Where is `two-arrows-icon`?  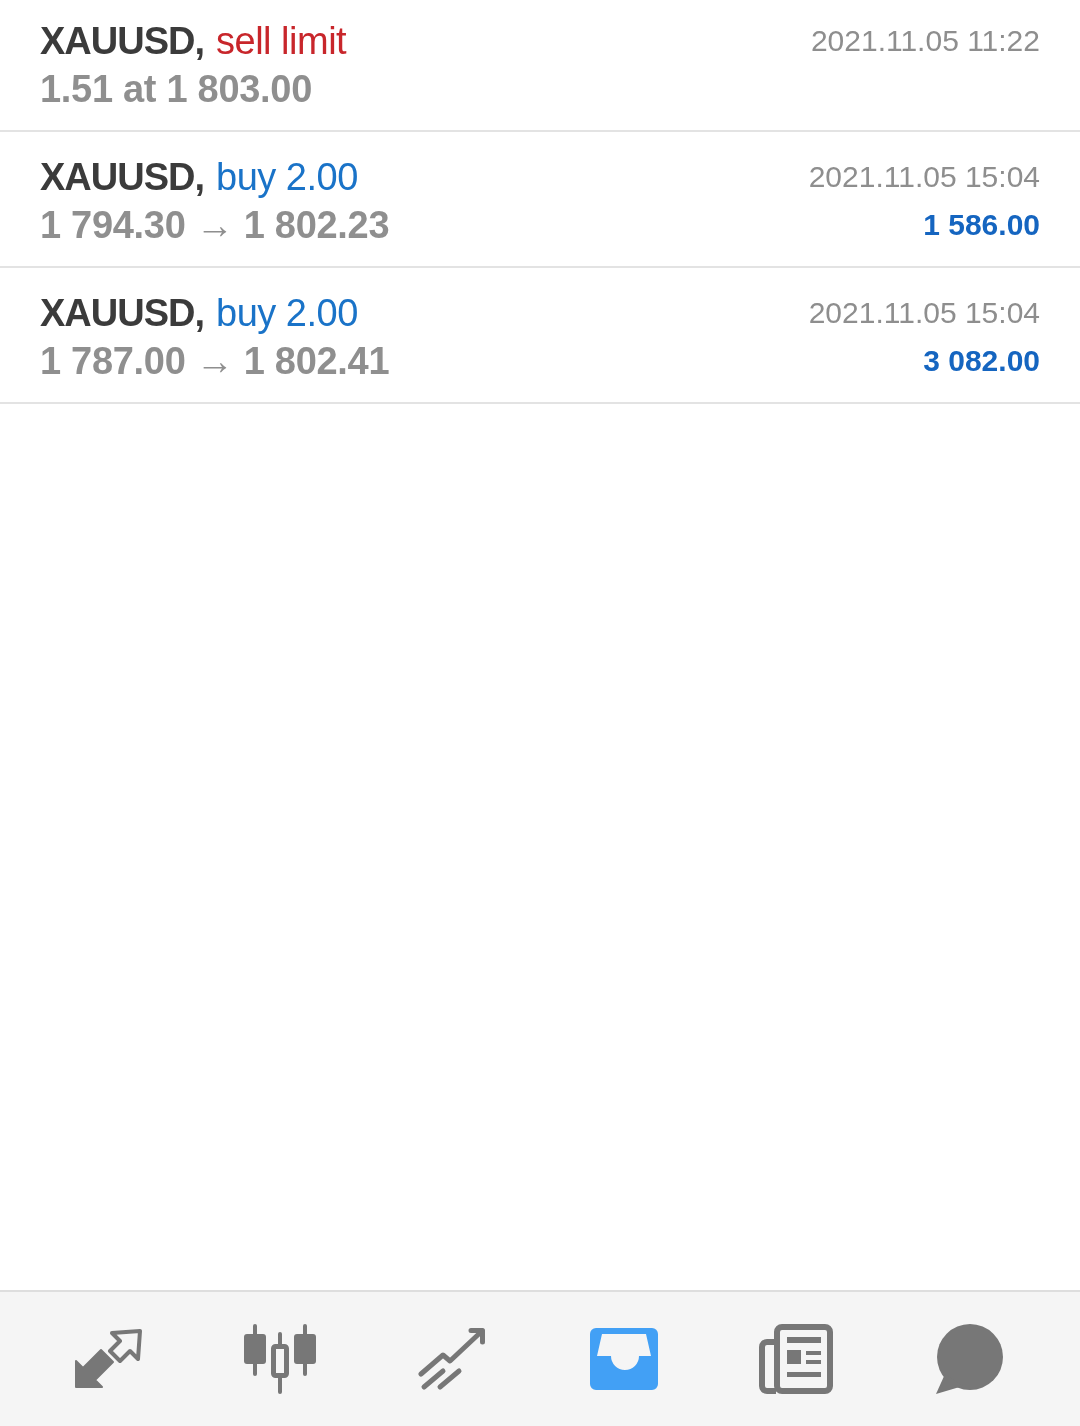
two-arrows-icon is located at coordinates (108, 1359).